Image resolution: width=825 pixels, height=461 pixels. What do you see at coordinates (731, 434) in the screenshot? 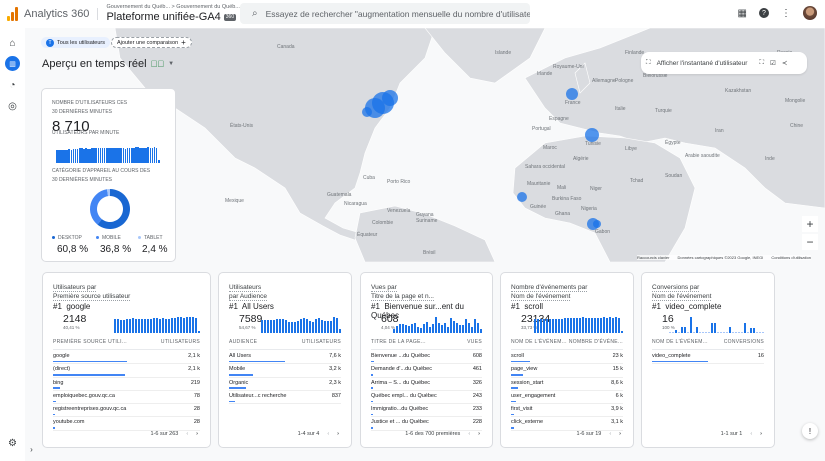
I see `page-info: 1-1 sur 1` at bounding box center [731, 434].